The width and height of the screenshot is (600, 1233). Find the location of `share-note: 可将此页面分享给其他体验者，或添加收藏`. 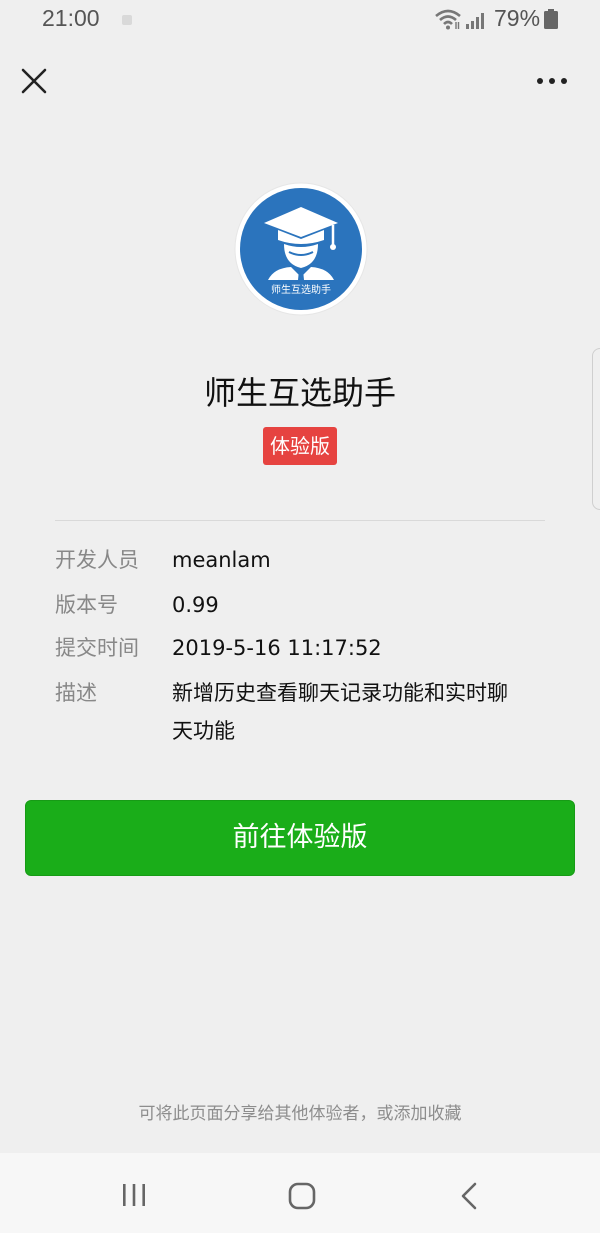

share-note: 可将此页面分享给其他体验者，或添加收藏 is located at coordinates (300, 1114).